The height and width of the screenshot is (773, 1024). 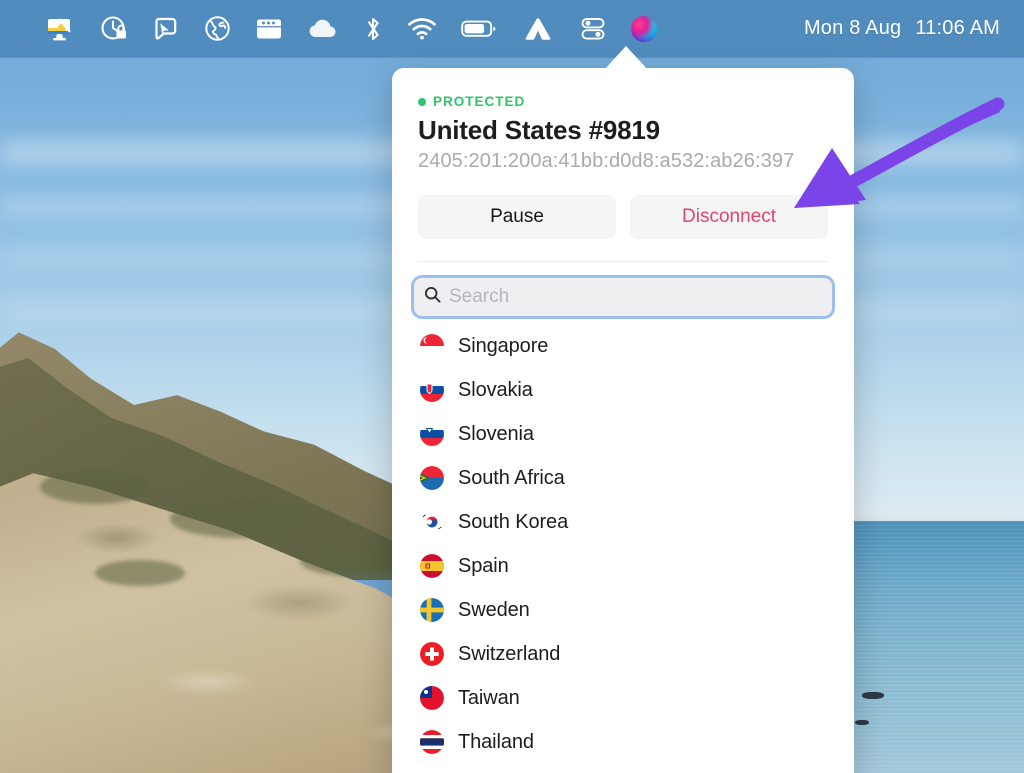 I want to click on menubar-item-pointer, so click(x=166, y=29).